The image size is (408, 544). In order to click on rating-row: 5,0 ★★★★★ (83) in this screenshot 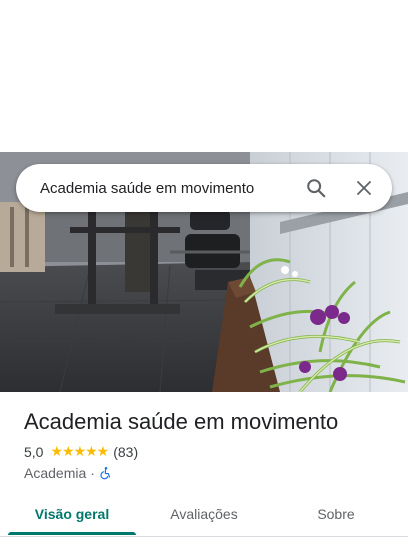, I will do `click(81, 451)`.